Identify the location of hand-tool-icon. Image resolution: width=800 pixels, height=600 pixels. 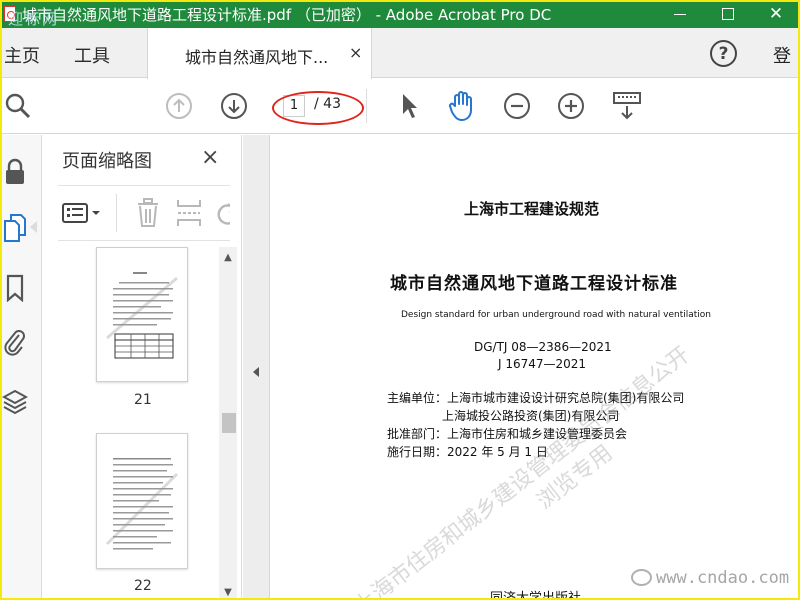
(462, 106).